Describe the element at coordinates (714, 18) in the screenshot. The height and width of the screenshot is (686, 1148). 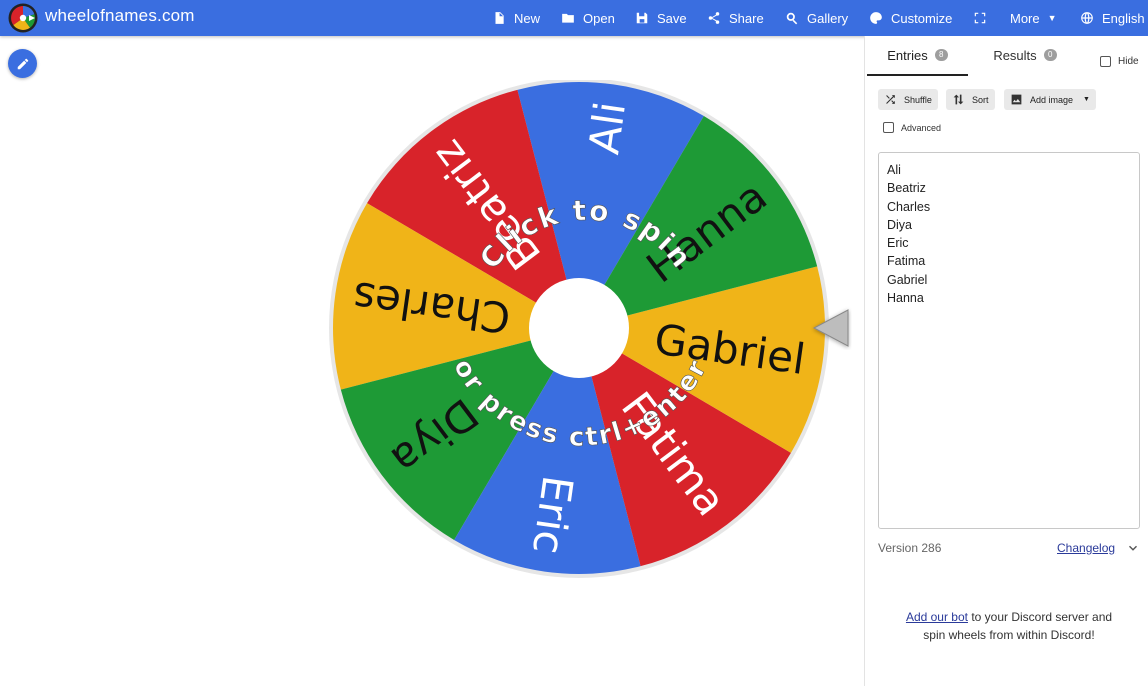
I see `share-icon` at that location.